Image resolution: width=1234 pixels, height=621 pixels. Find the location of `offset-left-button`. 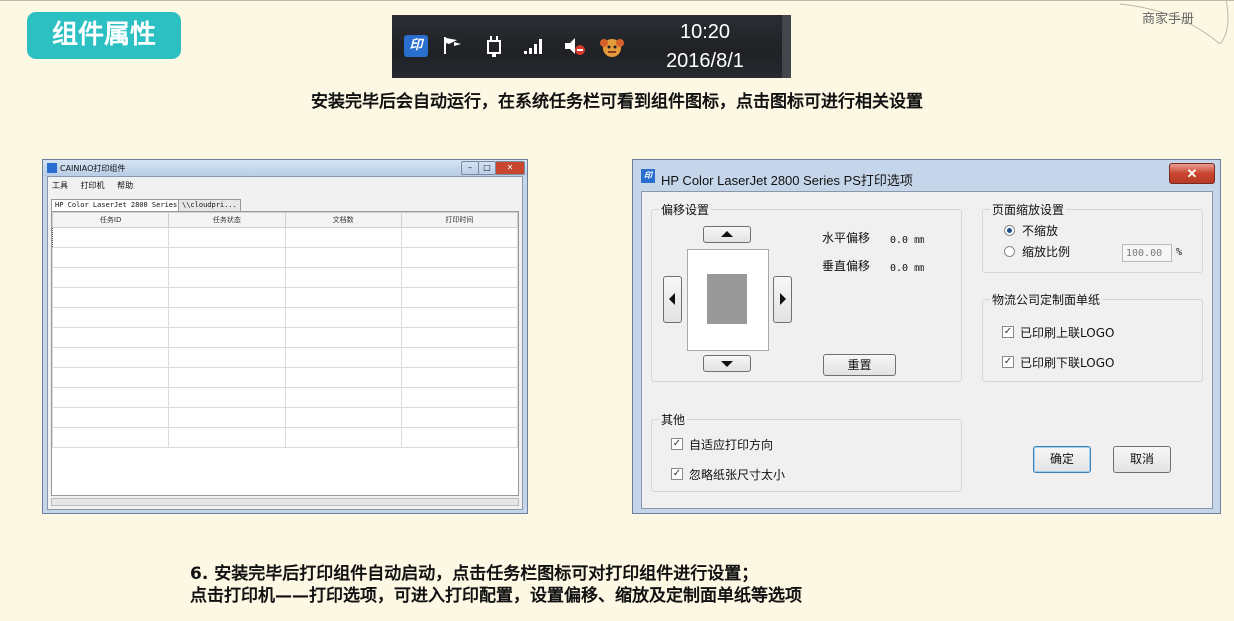

offset-left-button is located at coordinates (672, 299).